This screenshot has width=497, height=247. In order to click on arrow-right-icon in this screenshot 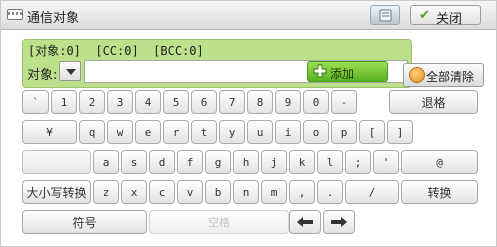, I will do `click(339, 222)`.